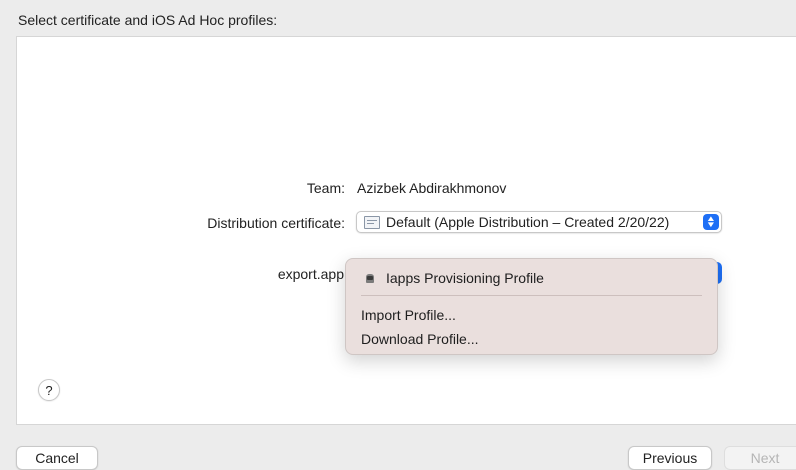  Describe the element at coordinates (57, 458) in the screenshot. I see `cancel-button: Cancel` at that location.